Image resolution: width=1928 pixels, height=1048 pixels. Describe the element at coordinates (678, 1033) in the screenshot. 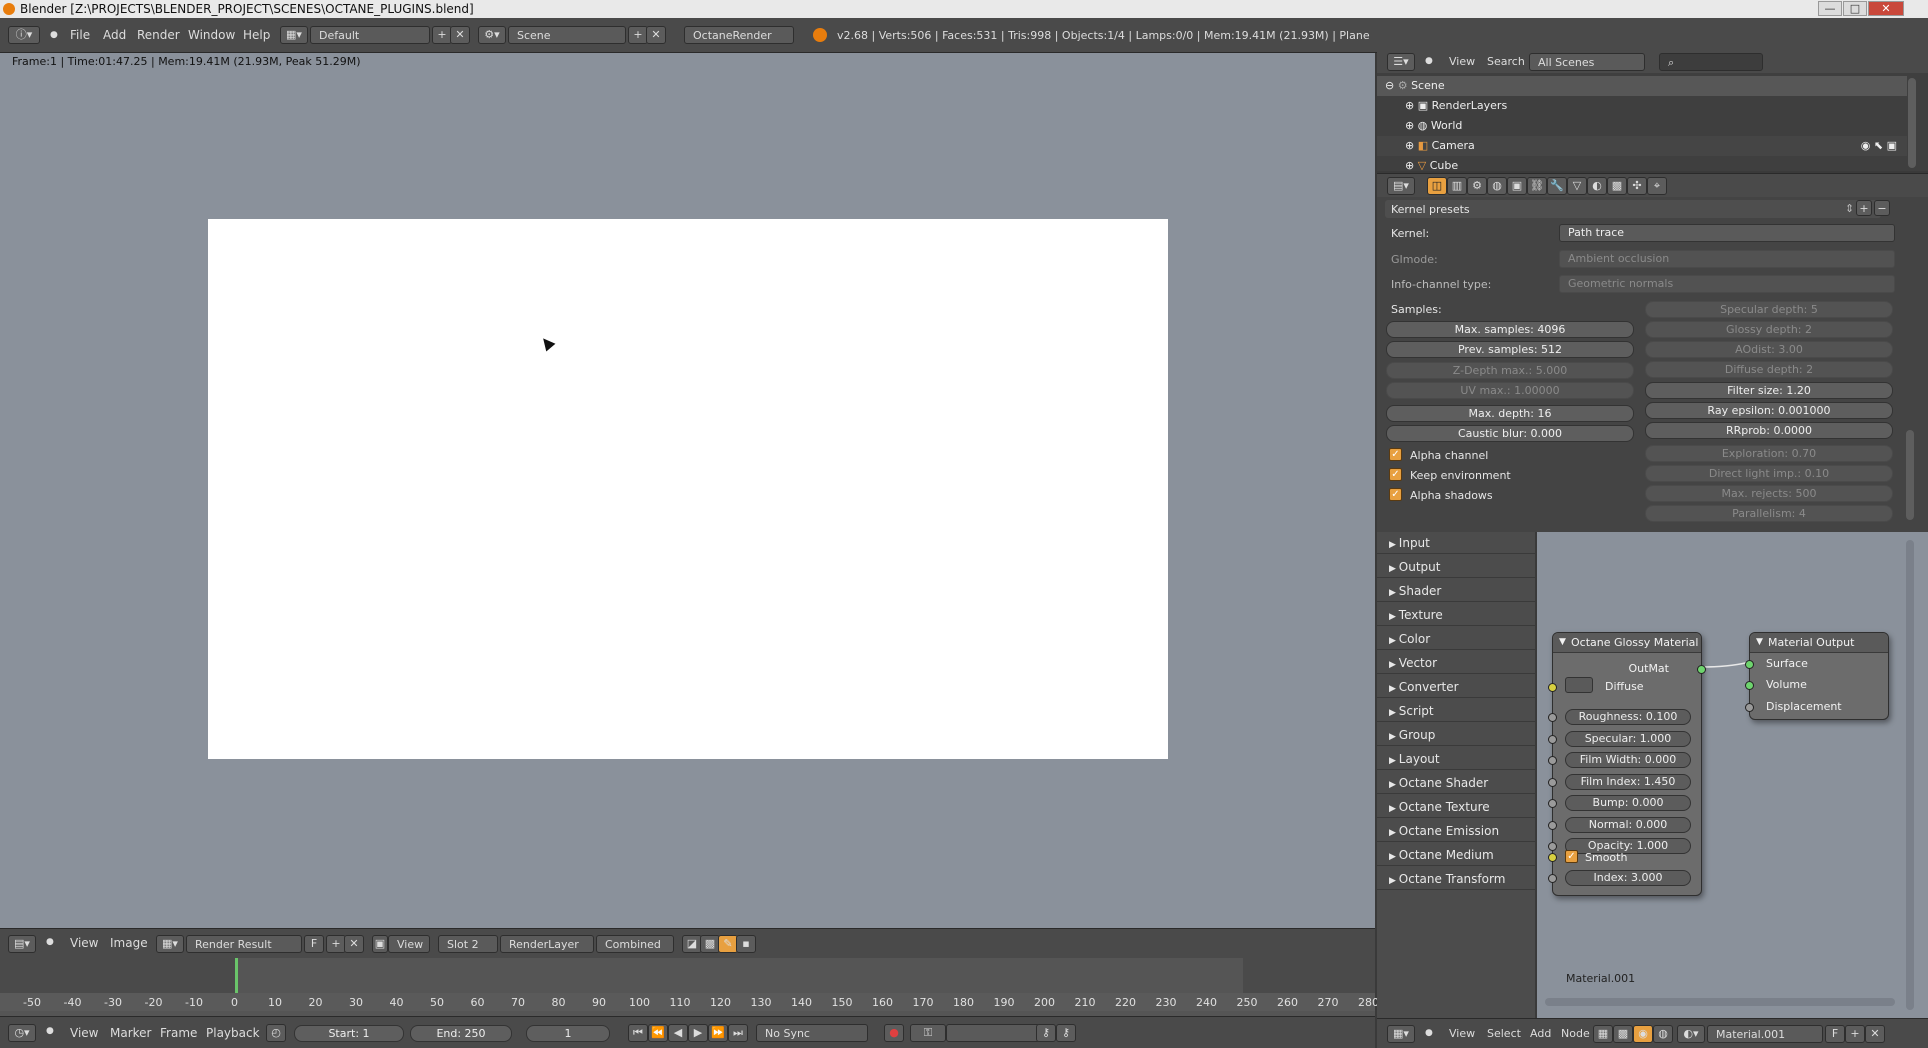

I see `play-reverse-icon: ◀` at that location.